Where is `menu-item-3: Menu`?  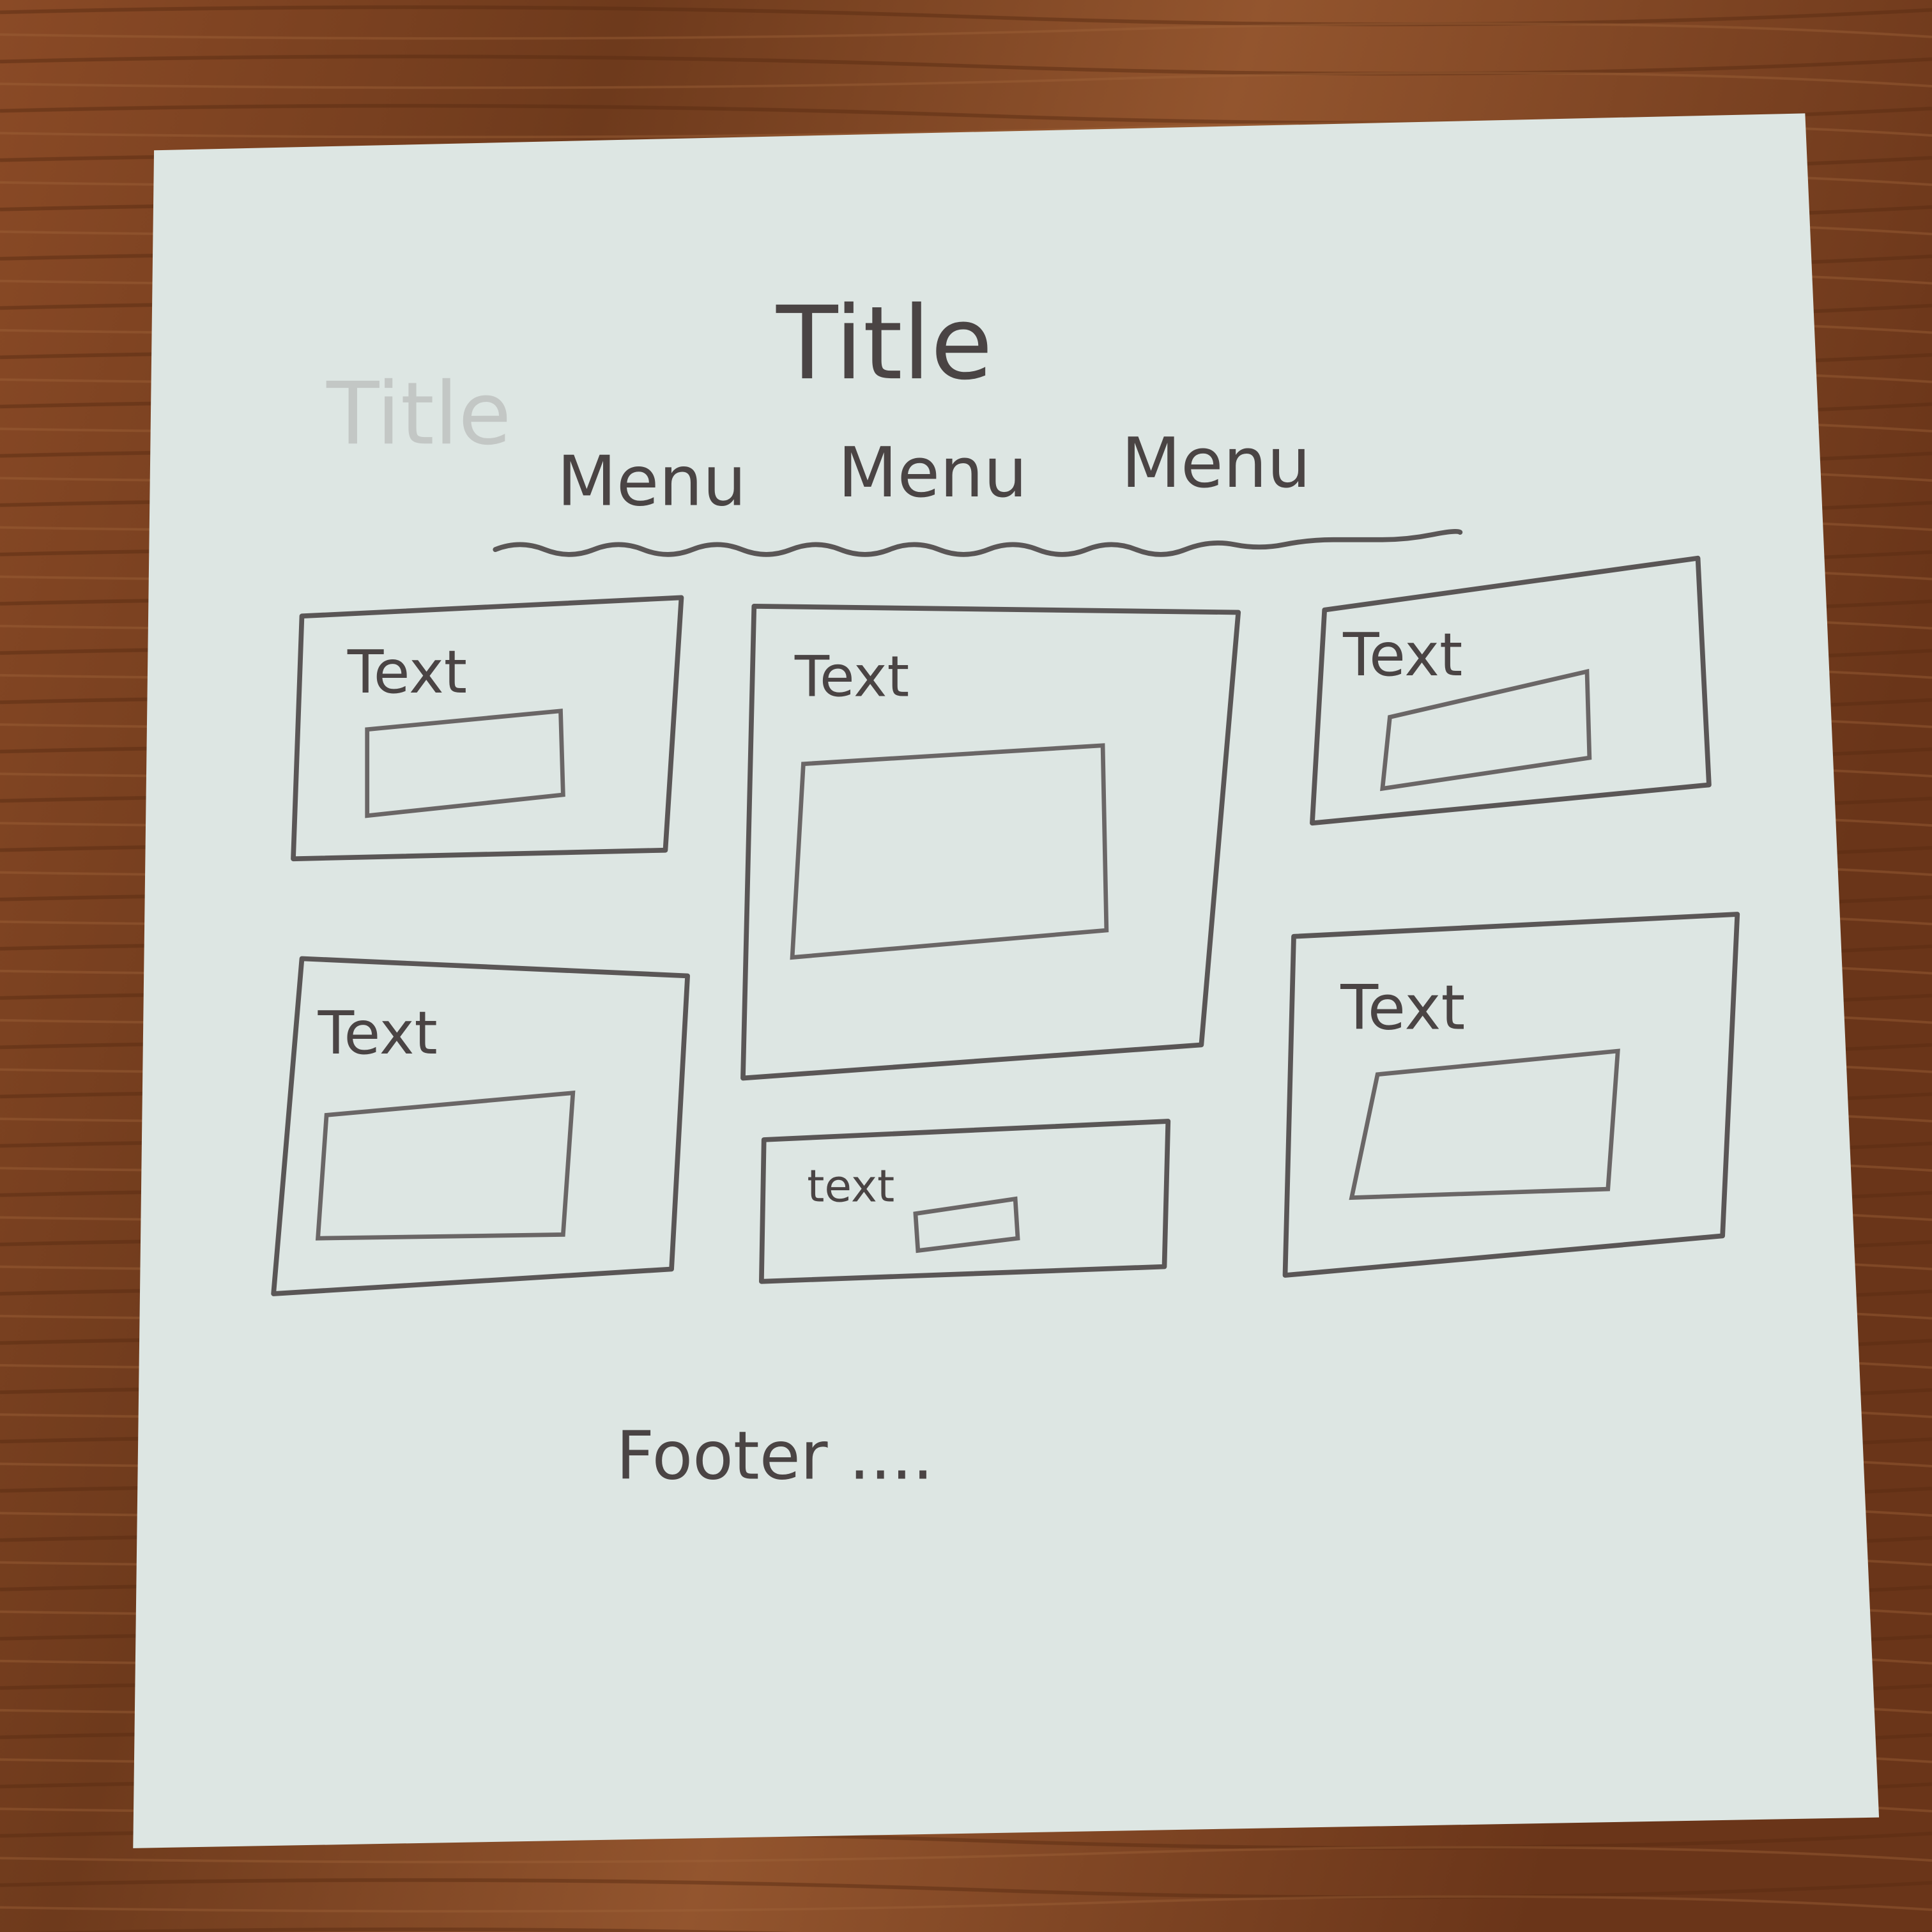 menu-item-3: Menu is located at coordinates (1216, 463).